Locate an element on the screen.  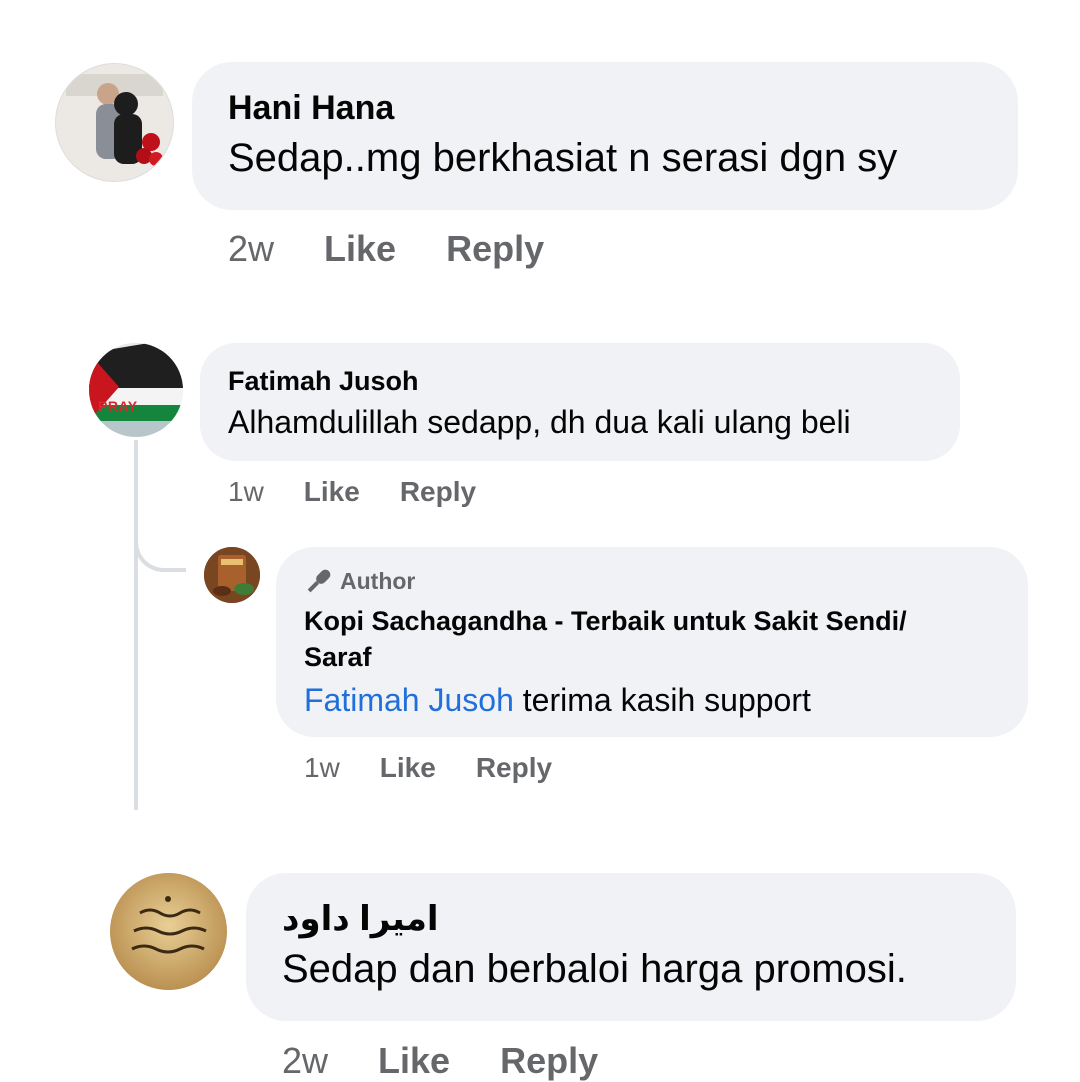
reply-message: terima kasih support is located at coordinates (662, 700).